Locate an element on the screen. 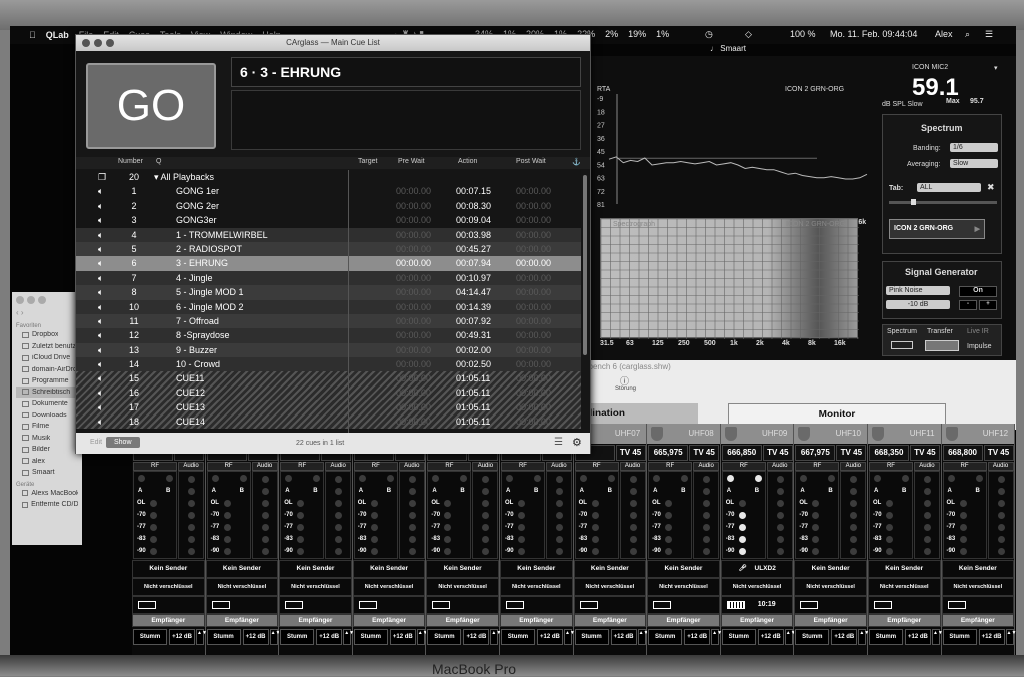 The height and width of the screenshot is (677, 1024). sidebar-item: domain-AirDrop is located at coordinates (47, 370).